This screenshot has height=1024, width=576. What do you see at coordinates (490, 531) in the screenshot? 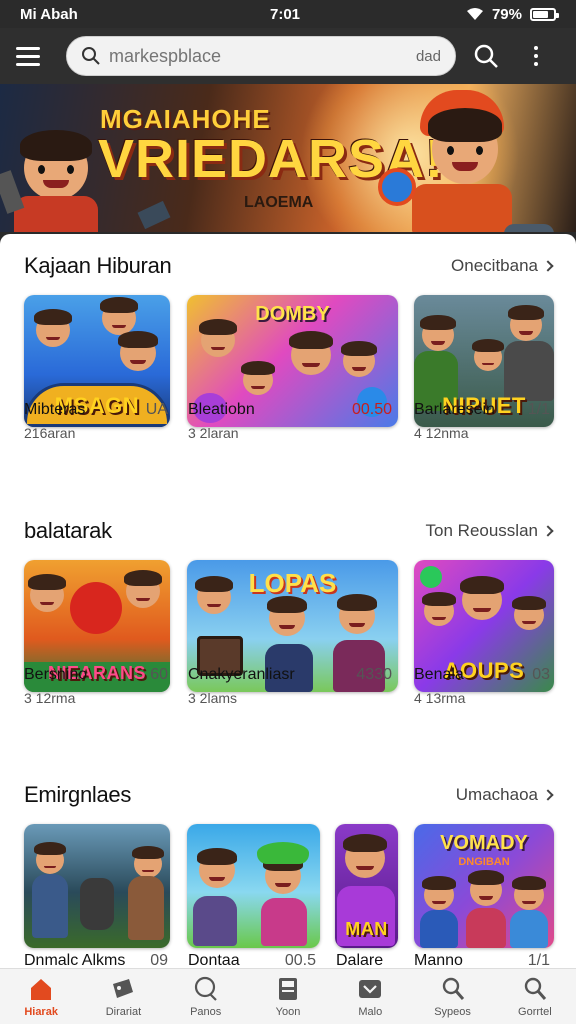
I see `see-all-link: Ton Reousslan` at bounding box center [490, 531].